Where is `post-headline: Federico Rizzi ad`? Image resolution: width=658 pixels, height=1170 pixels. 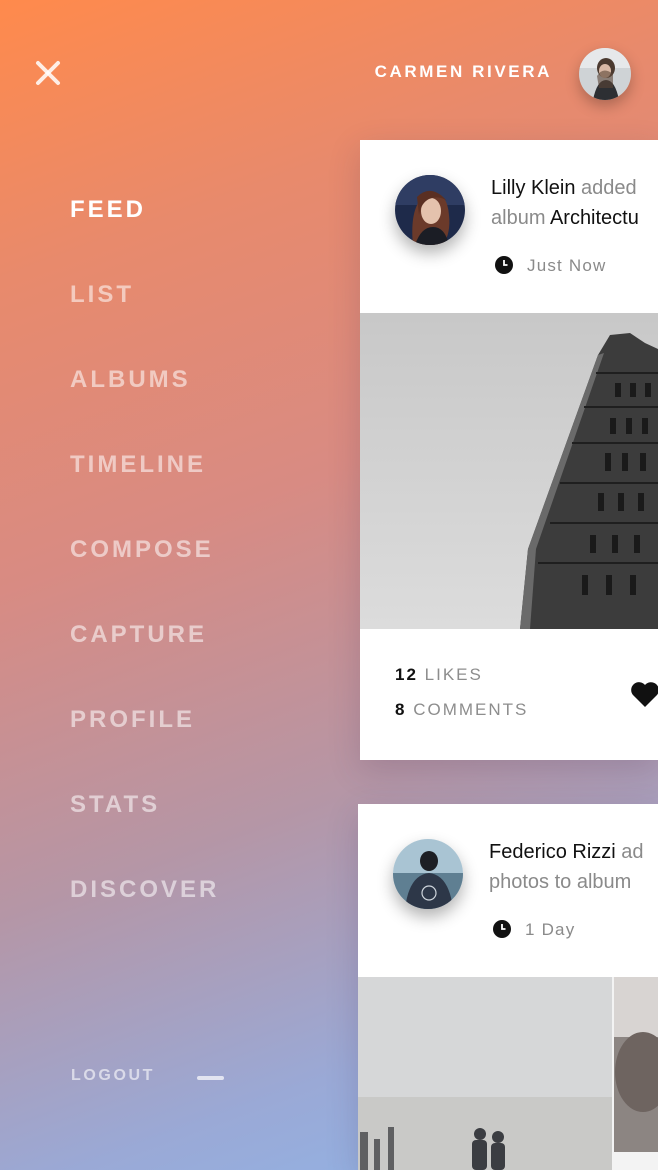 post-headline: Federico Rizzi ad is located at coordinates (566, 852).